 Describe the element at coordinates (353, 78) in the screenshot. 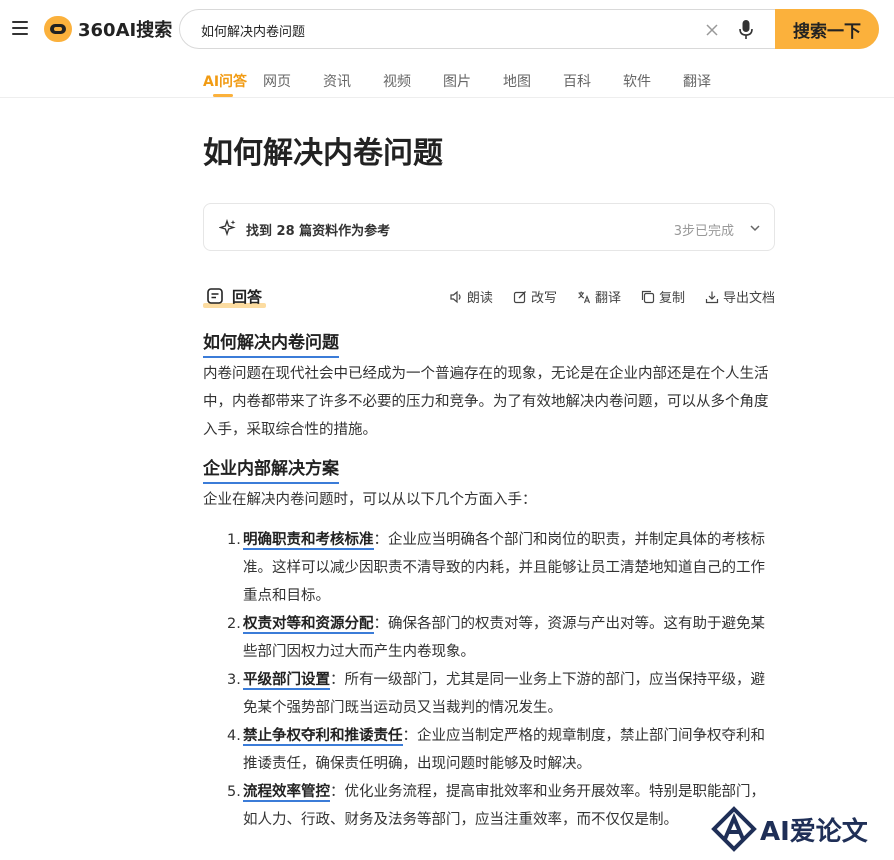

I see `tab-news: 资讯` at that location.